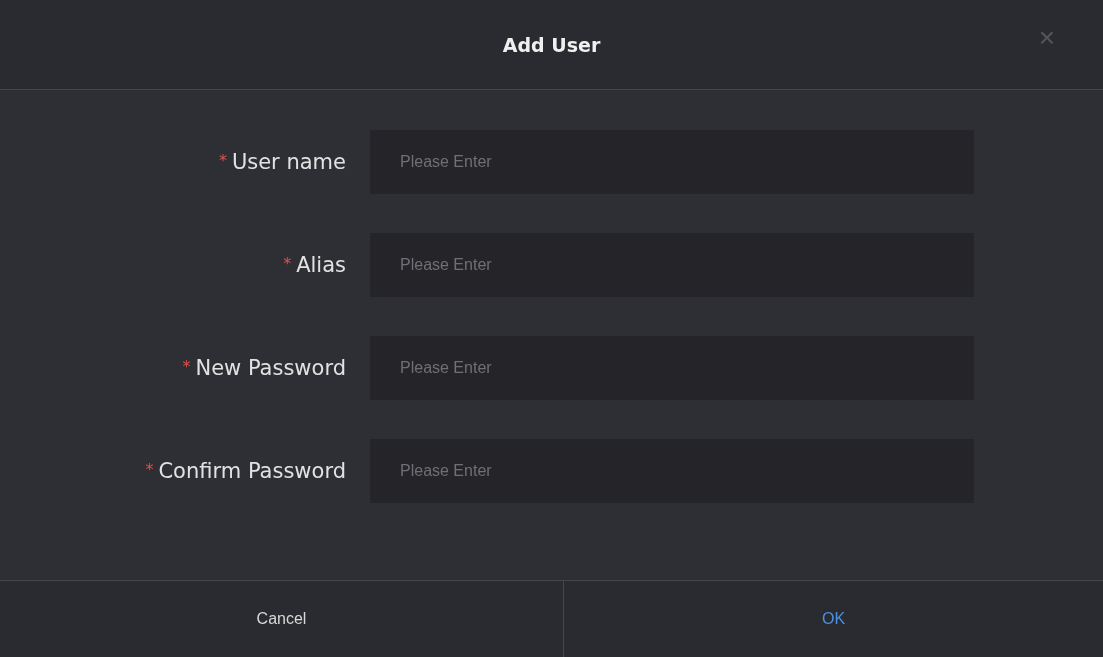 This screenshot has width=1103, height=657. I want to click on label-text: Confirm Password, so click(252, 471).